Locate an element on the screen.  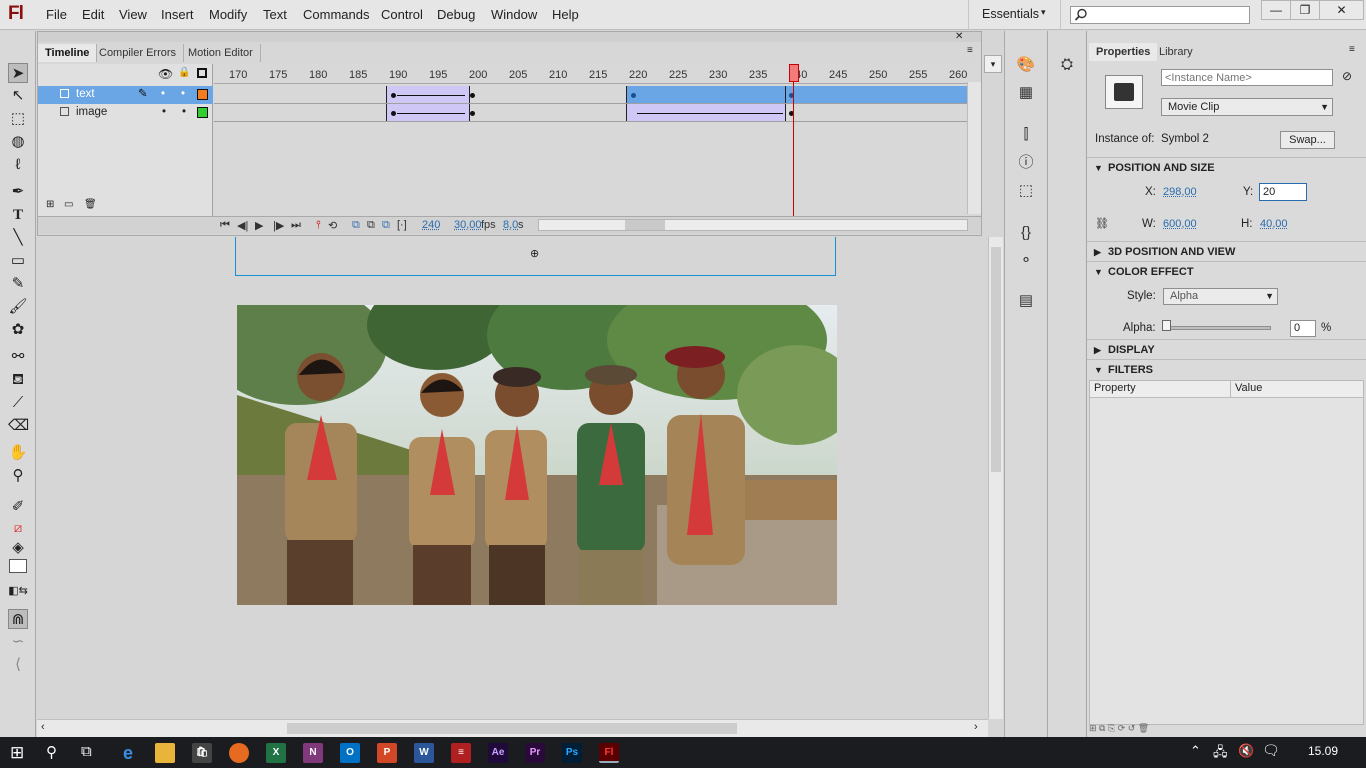
pen-tool-icon: ✒ is located at coordinates (18, 192).